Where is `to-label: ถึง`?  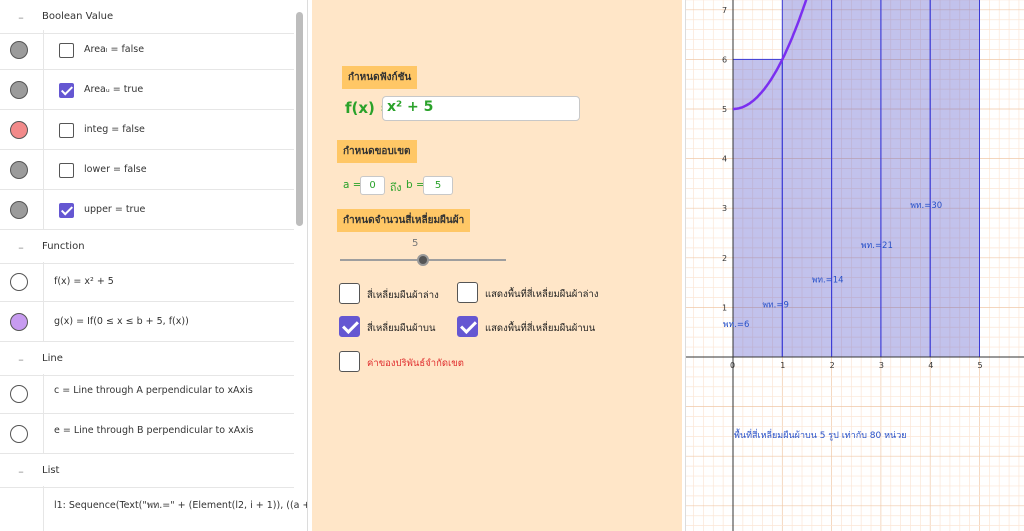 to-label: ถึง is located at coordinates (396, 188).